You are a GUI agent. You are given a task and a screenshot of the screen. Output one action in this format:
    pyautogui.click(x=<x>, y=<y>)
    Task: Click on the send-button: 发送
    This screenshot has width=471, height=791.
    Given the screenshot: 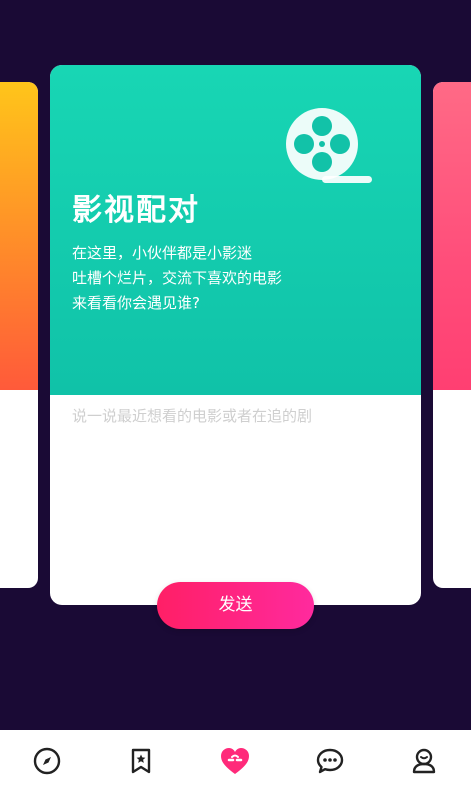 What is the action you would take?
    pyautogui.click(x=235, y=605)
    